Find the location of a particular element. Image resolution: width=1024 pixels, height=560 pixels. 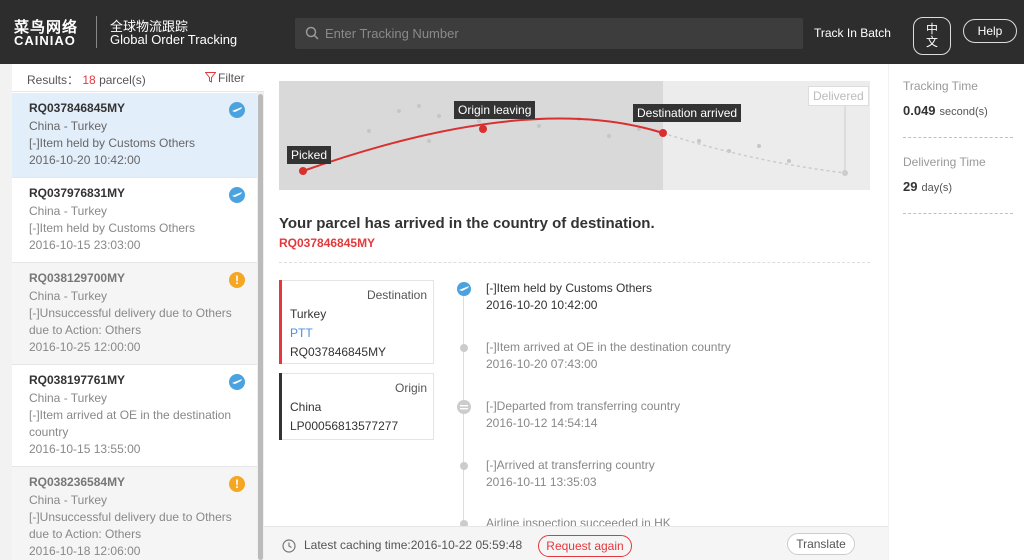

delivering-time-number: 29 is located at coordinates (910, 186).